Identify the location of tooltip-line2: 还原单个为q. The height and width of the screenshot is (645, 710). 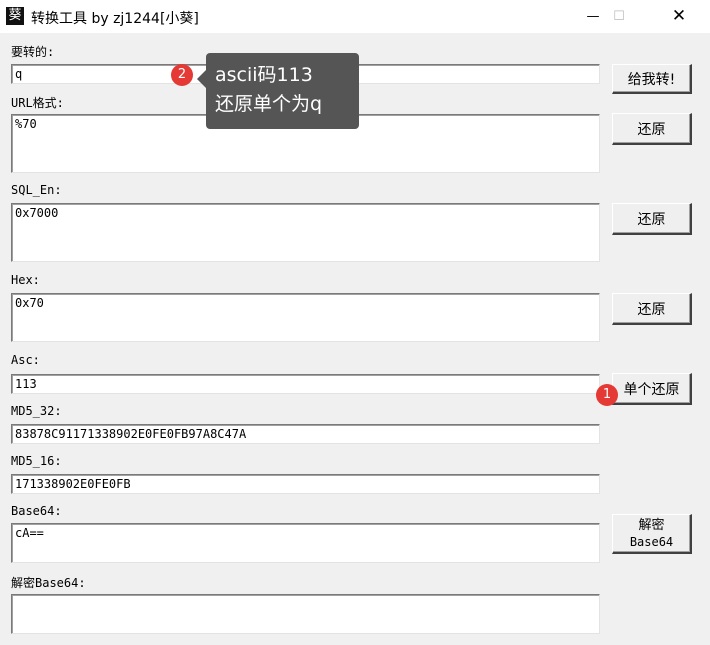
(269, 104).